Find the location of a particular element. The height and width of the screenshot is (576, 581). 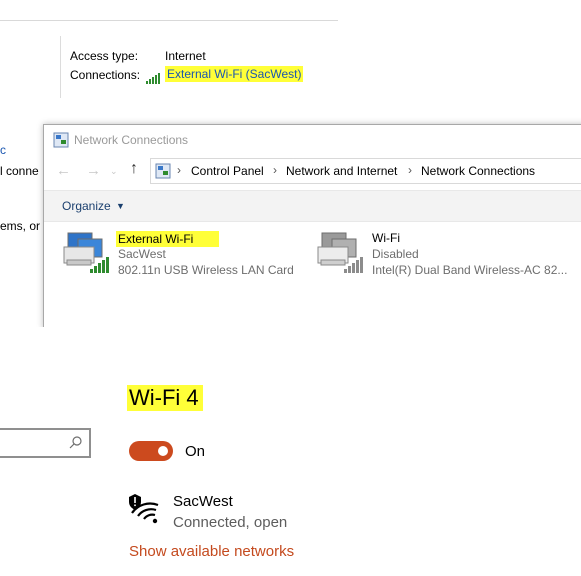

signal-bars-icon is located at coordinates (153, 79).